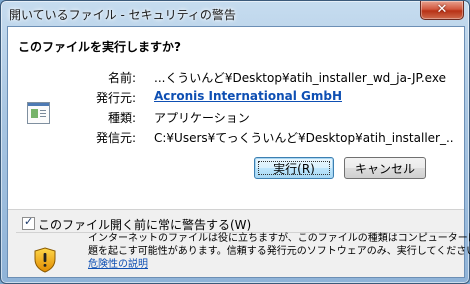 The height and width of the screenshot is (284, 470). What do you see at coordinates (144, 224) in the screenshot?
I see `always-warn-label: このファイル開く前に常に警告する(W)` at bounding box center [144, 224].